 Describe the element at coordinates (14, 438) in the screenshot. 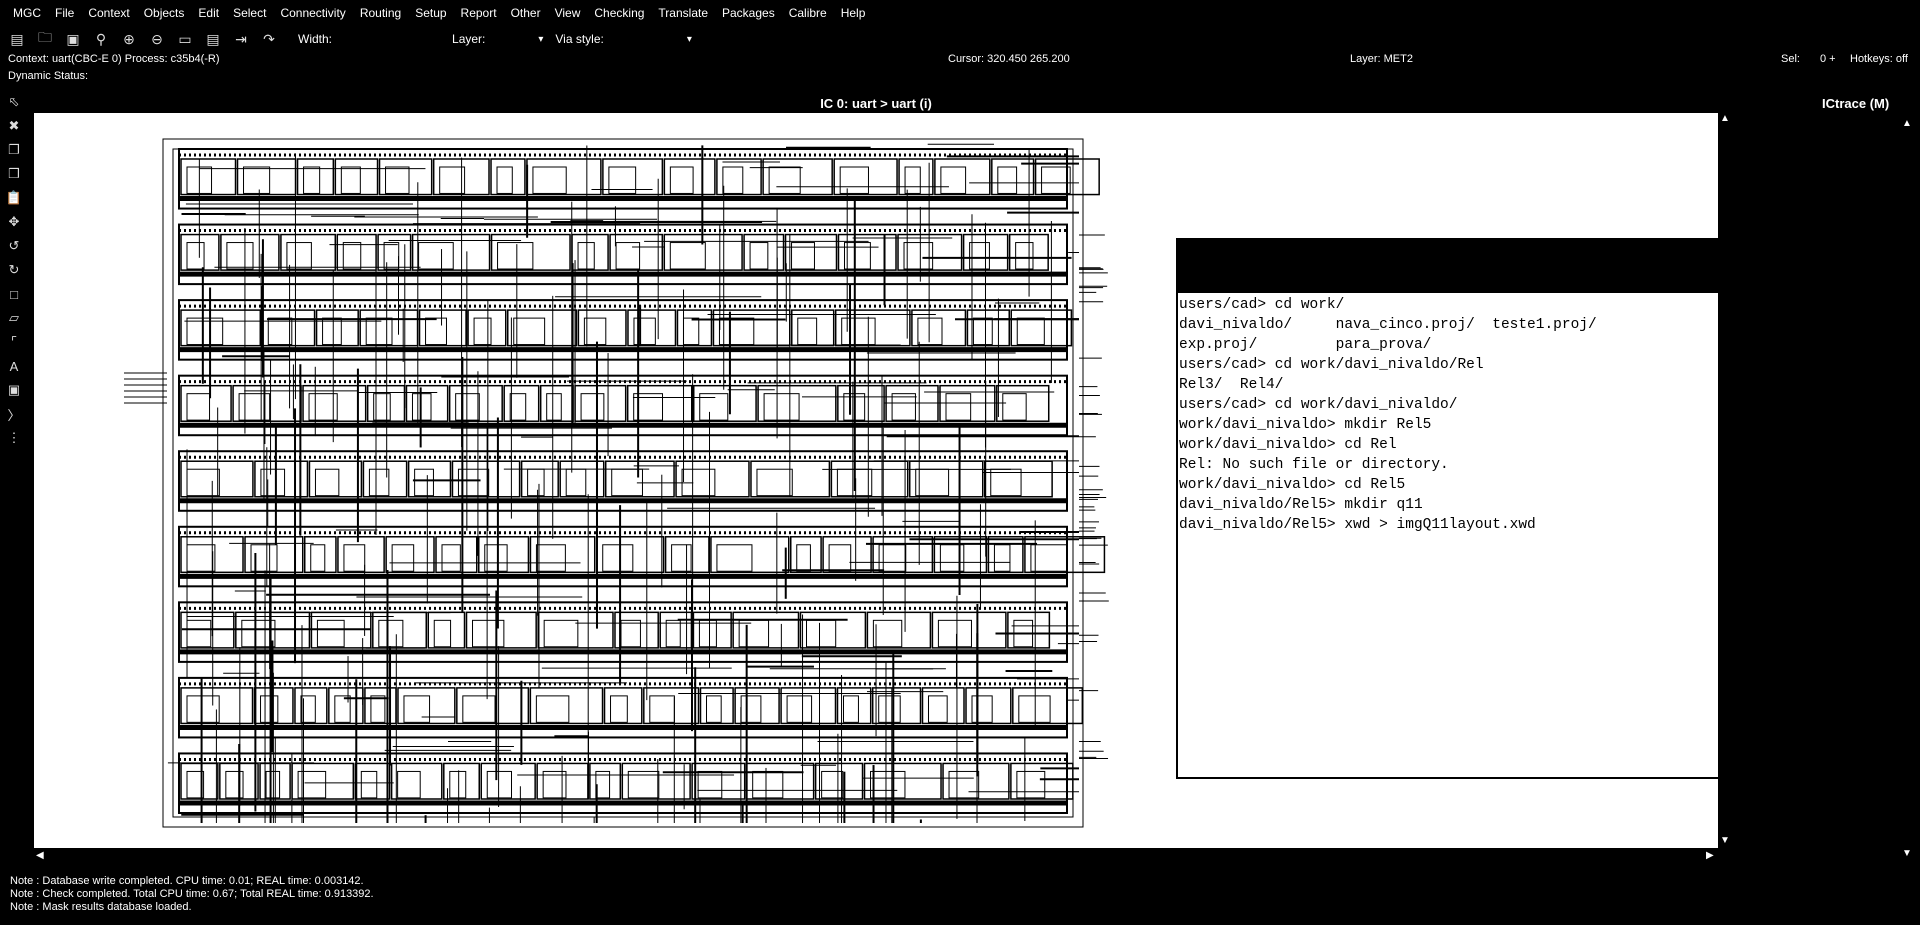

I see `list-icon: ⋮` at that location.